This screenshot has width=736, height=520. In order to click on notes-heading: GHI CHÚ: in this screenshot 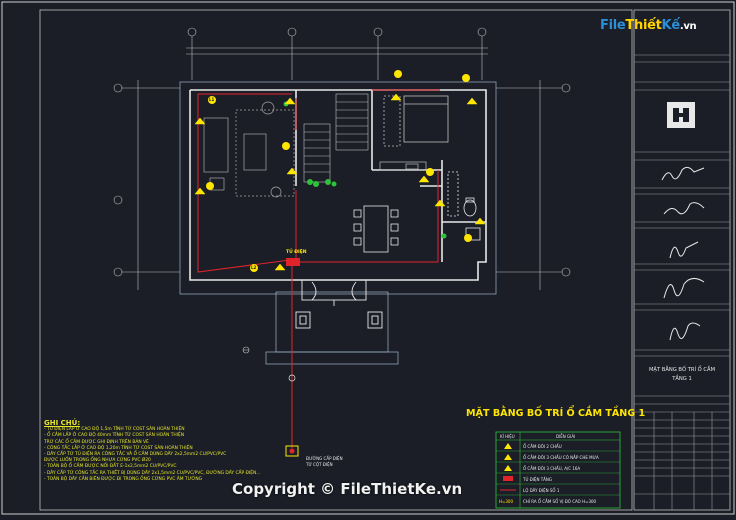, I will do `click(62, 423)`.